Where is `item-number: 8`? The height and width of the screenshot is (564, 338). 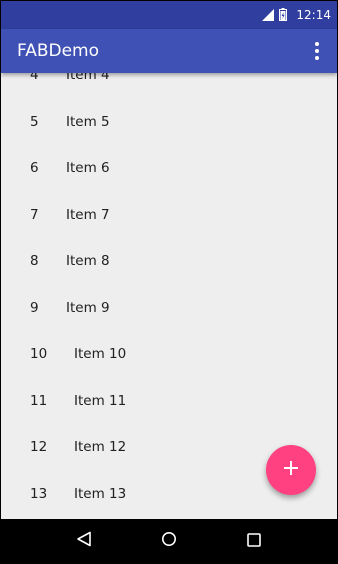 item-number: 8 is located at coordinates (34, 261).